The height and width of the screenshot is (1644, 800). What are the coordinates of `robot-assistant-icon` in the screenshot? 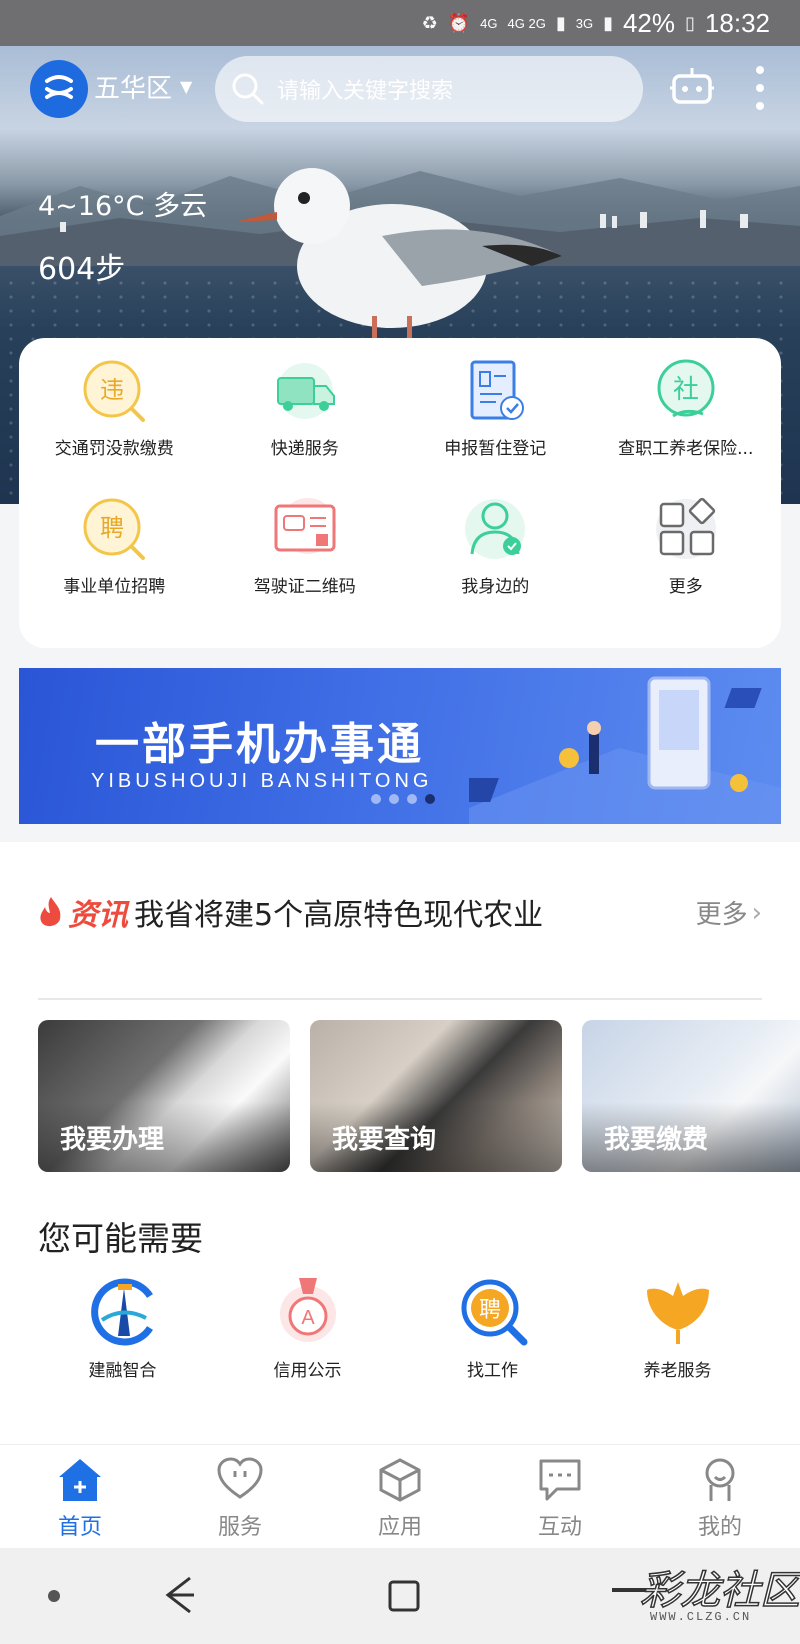 It's located at (692, 88).